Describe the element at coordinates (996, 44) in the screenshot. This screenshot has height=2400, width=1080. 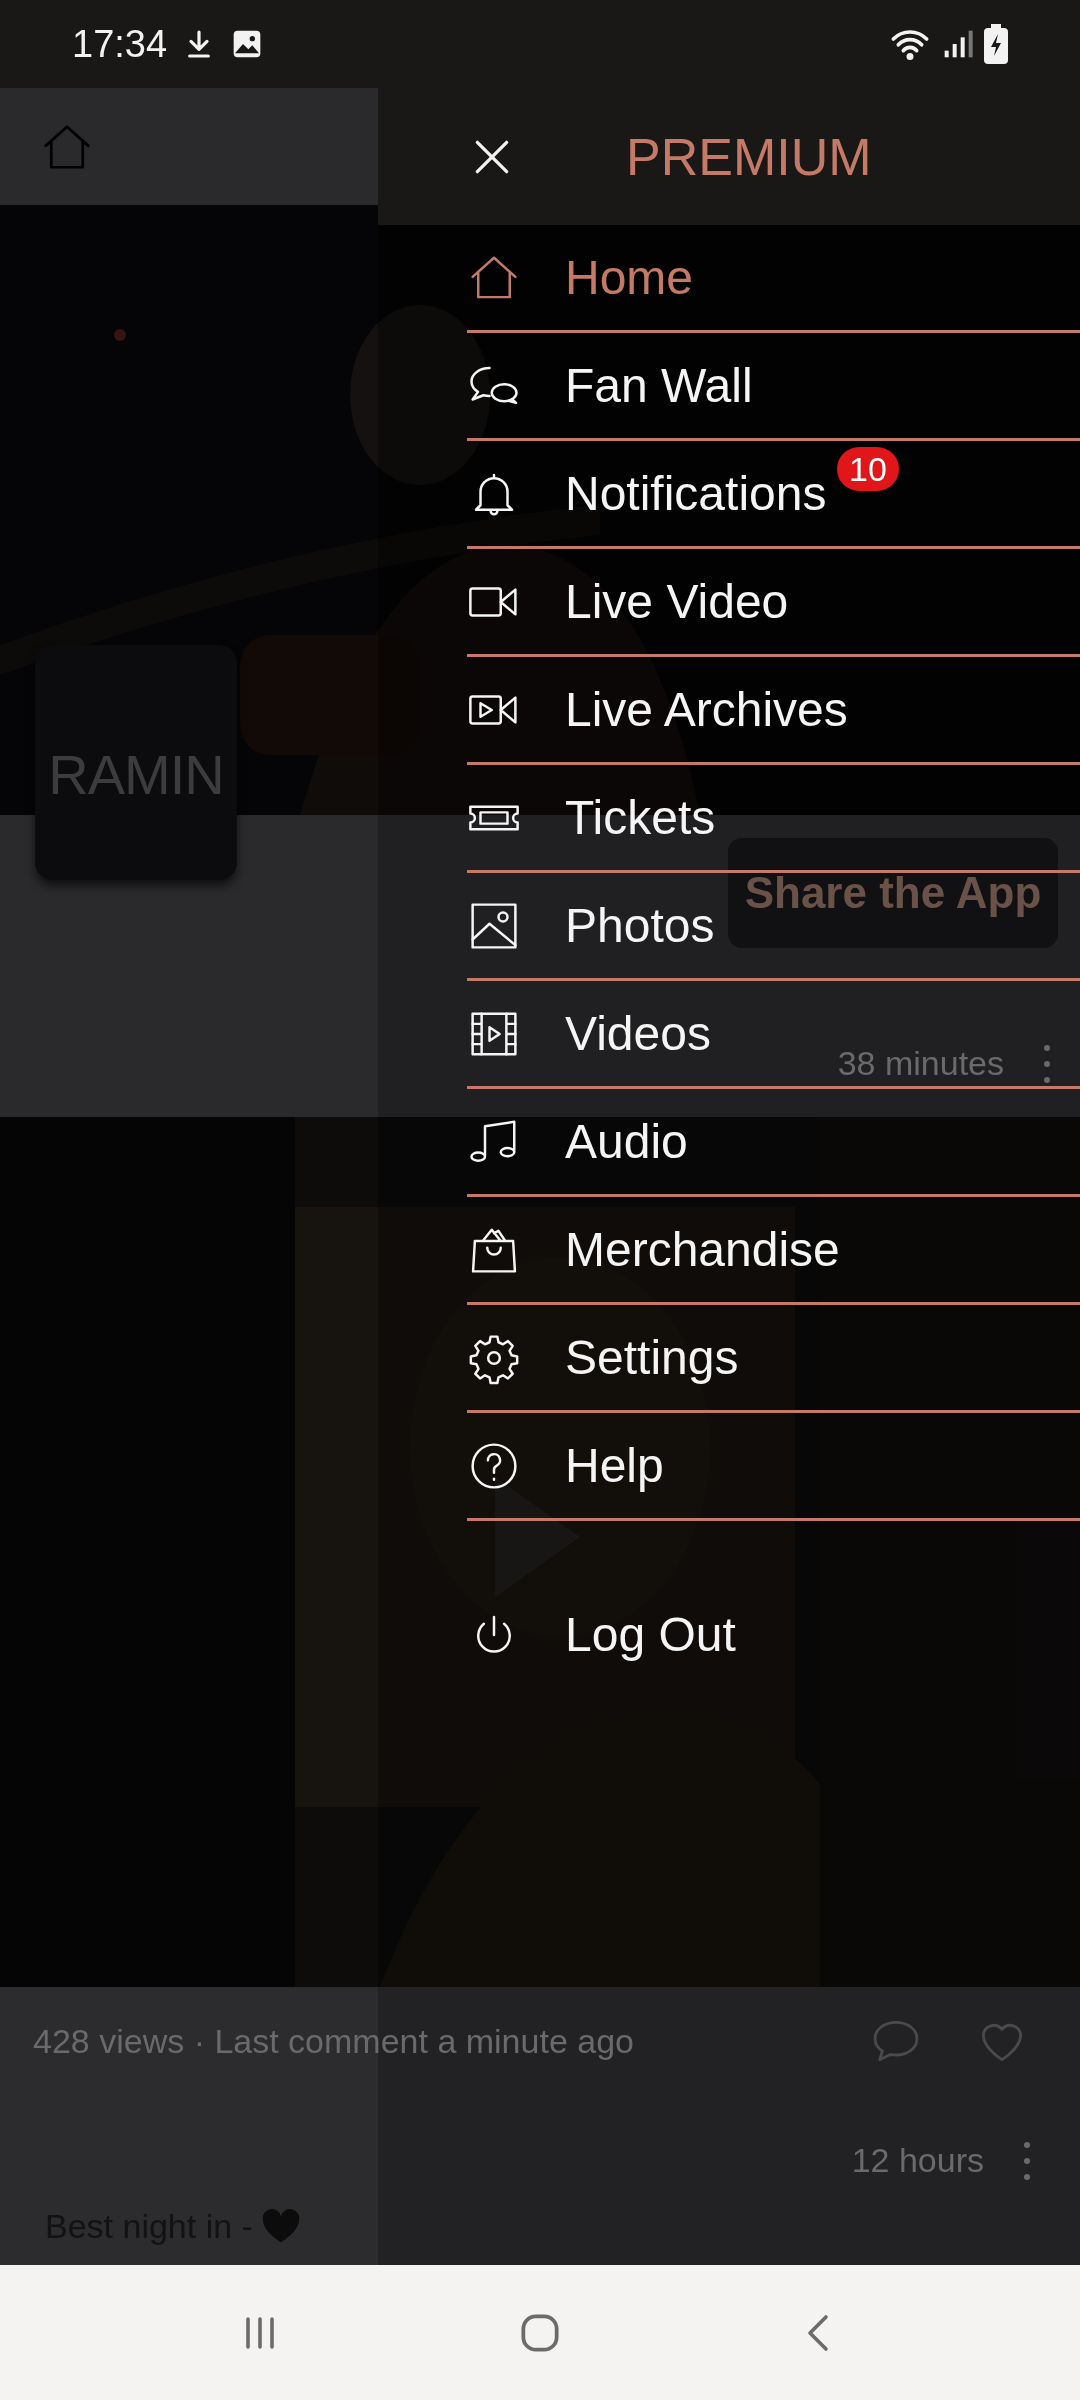
I see `battery-charging-icon` at that location.